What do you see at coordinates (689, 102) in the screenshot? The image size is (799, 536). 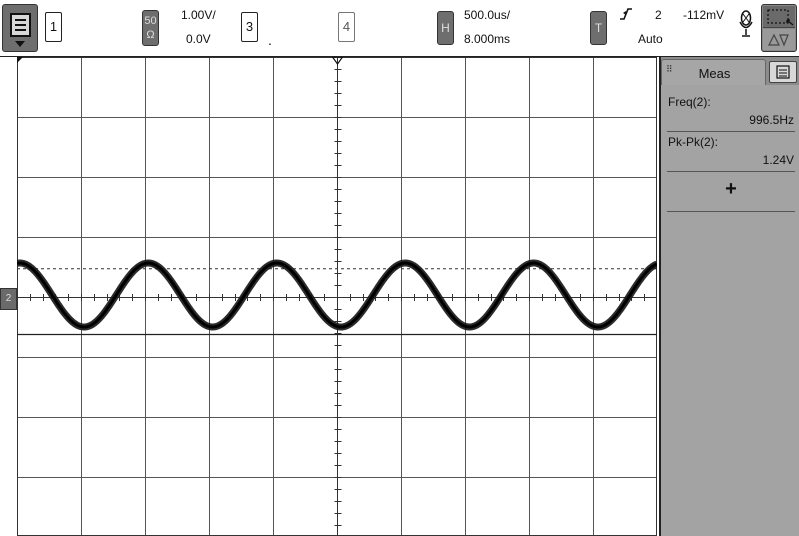 I see `meas-freq-label: Freq(2):` at bounding box center [689, 102].